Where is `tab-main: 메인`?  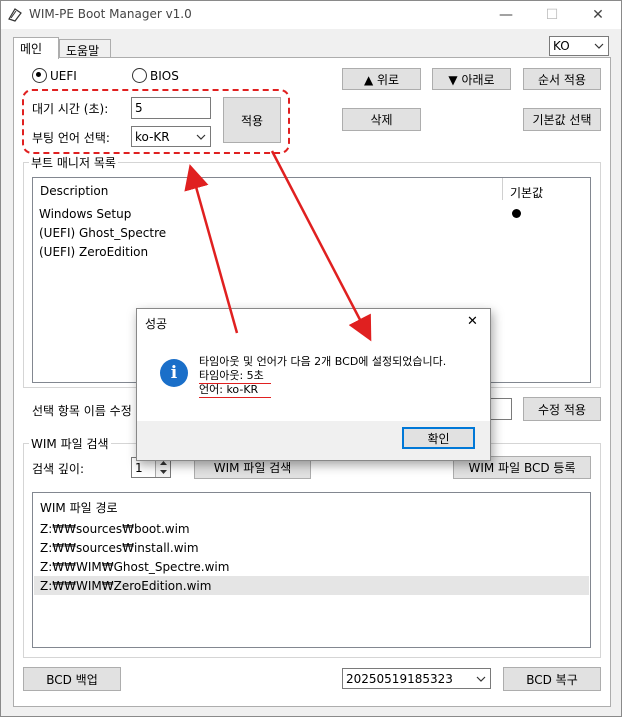
tab-main: 메인 is located at coordinates (36, 48).